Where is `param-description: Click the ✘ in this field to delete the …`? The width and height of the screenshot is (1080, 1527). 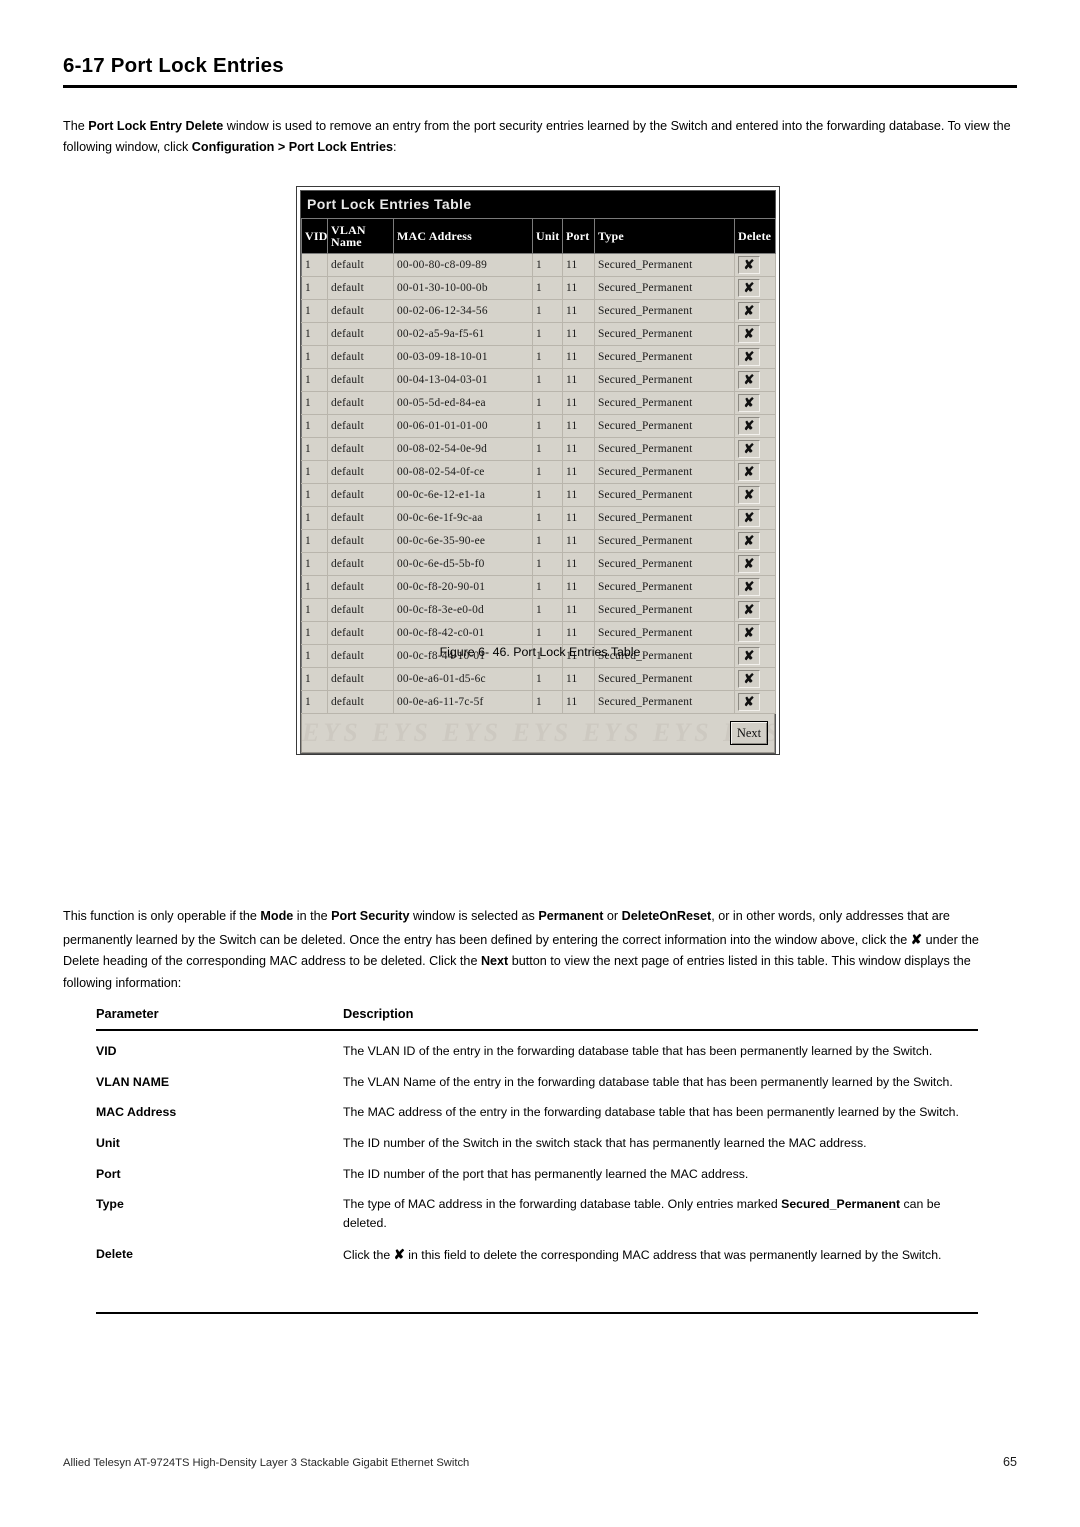 param-description: Click the ✘ in this field to delete the … is located at coordinates (660, 1250).